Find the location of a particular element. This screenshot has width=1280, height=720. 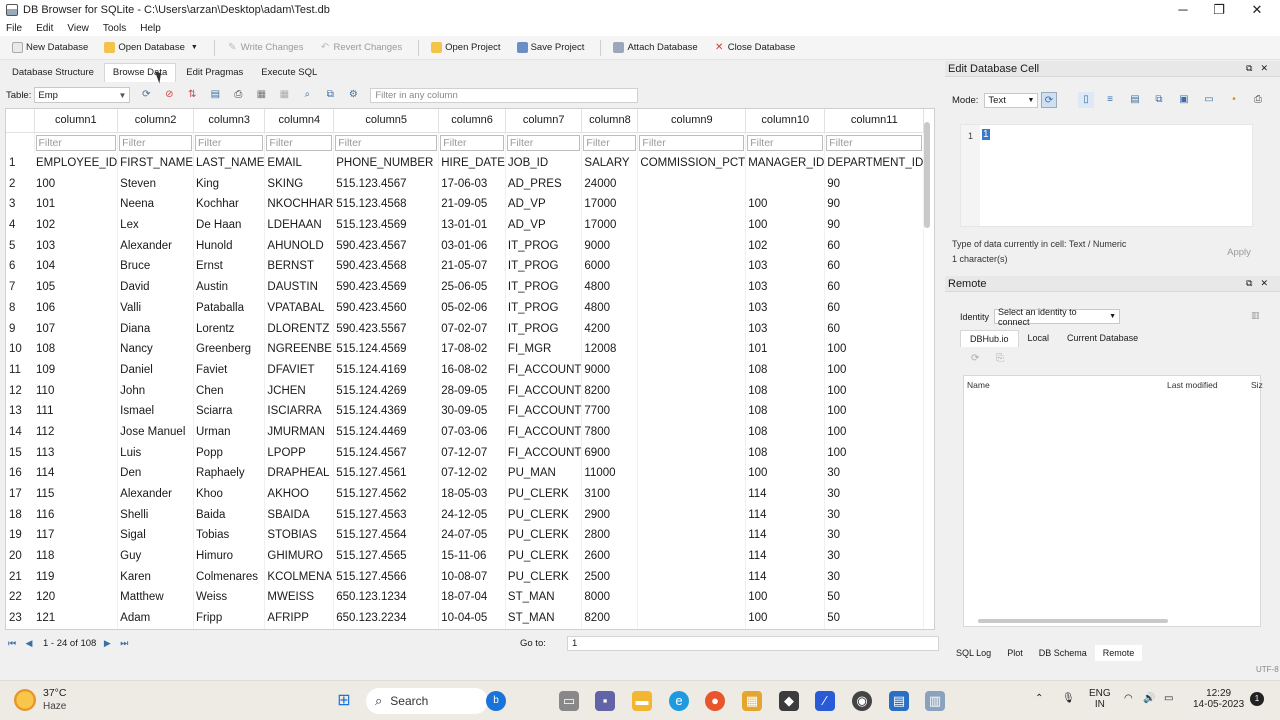

table-cell: FIRST_NAME is located at coordinates (156, 163).